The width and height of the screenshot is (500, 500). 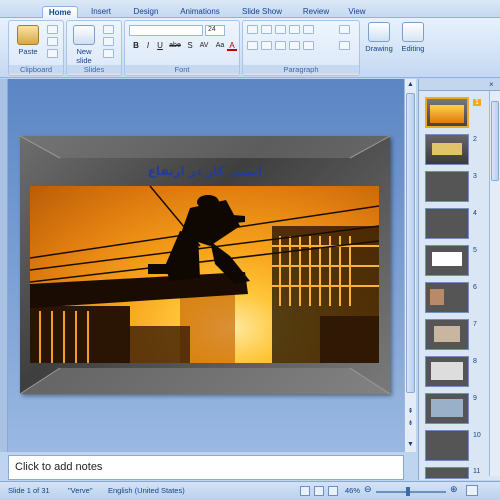 I want to click on find-icon, so click(x=413, y=32).